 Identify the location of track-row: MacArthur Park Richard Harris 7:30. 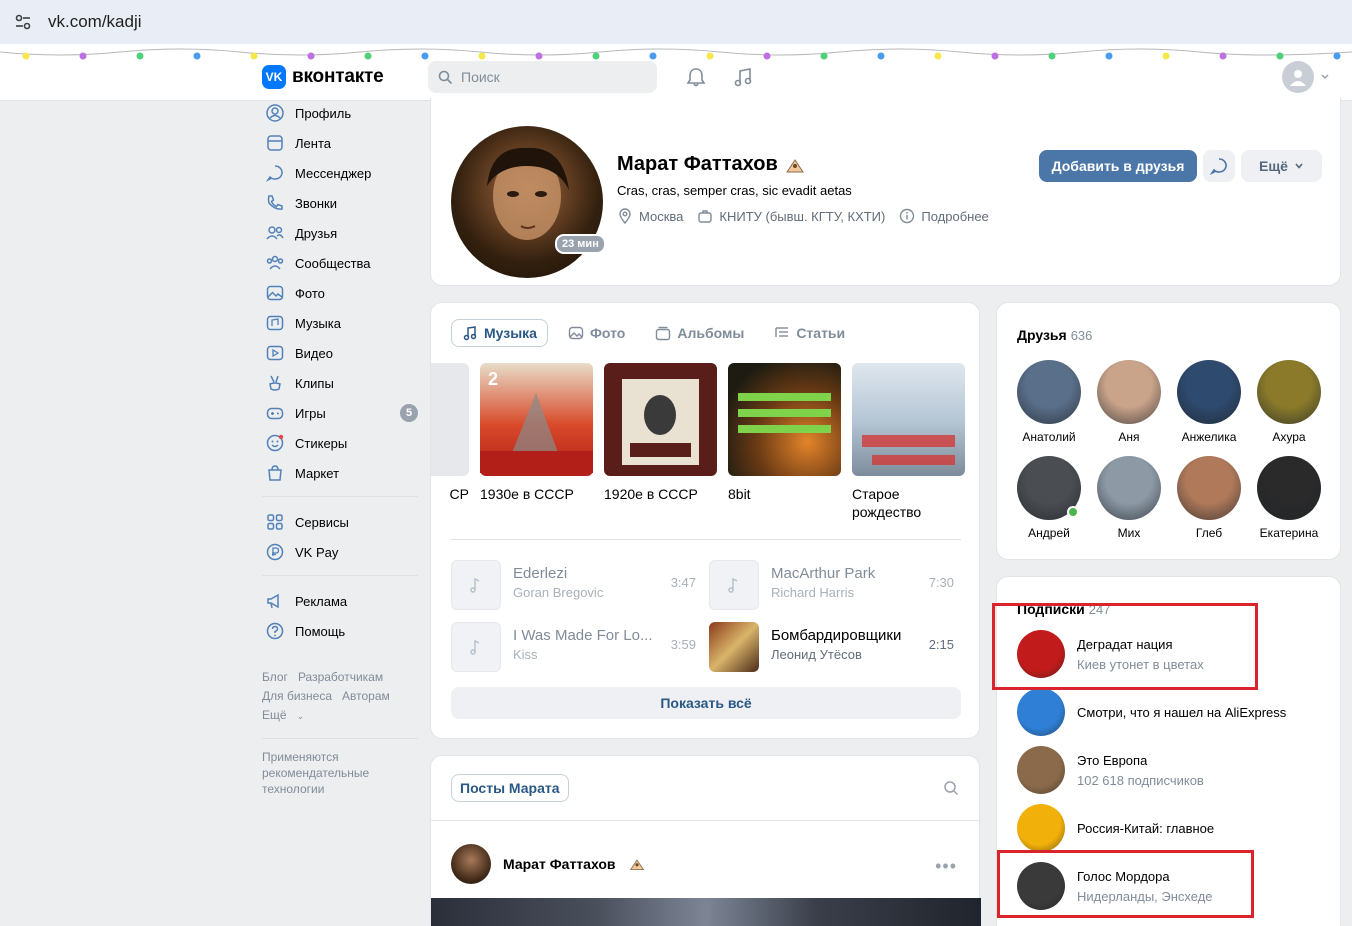
(831, 585).